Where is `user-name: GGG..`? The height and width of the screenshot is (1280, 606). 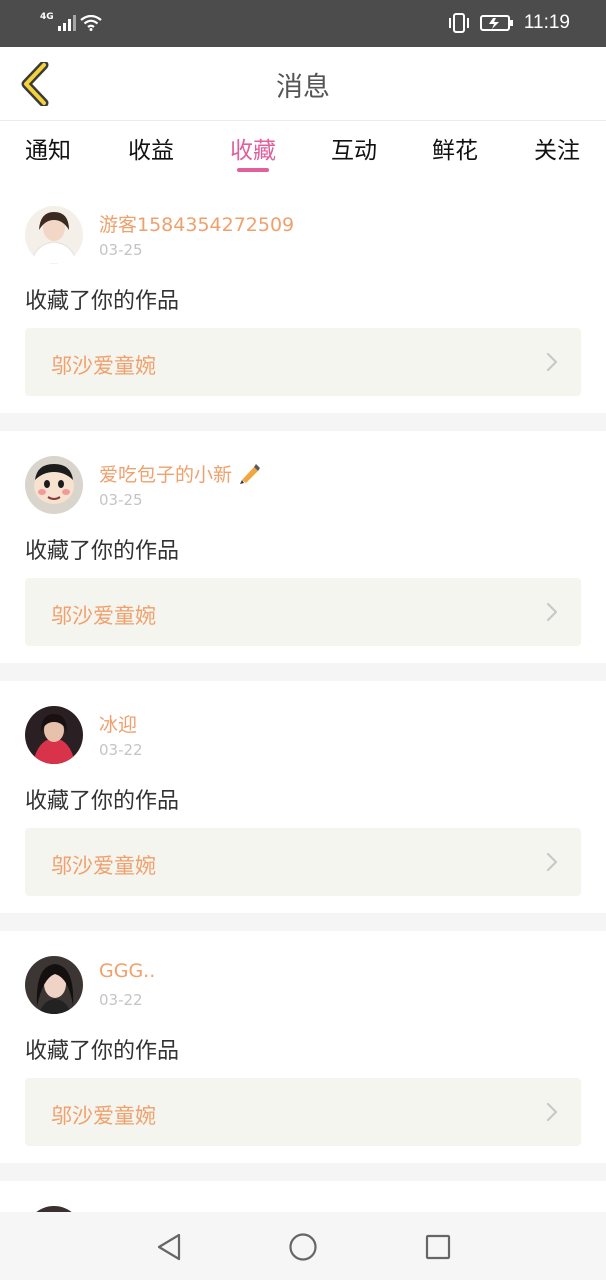
user-name: GGG.. is located at coordinates (127, 971).